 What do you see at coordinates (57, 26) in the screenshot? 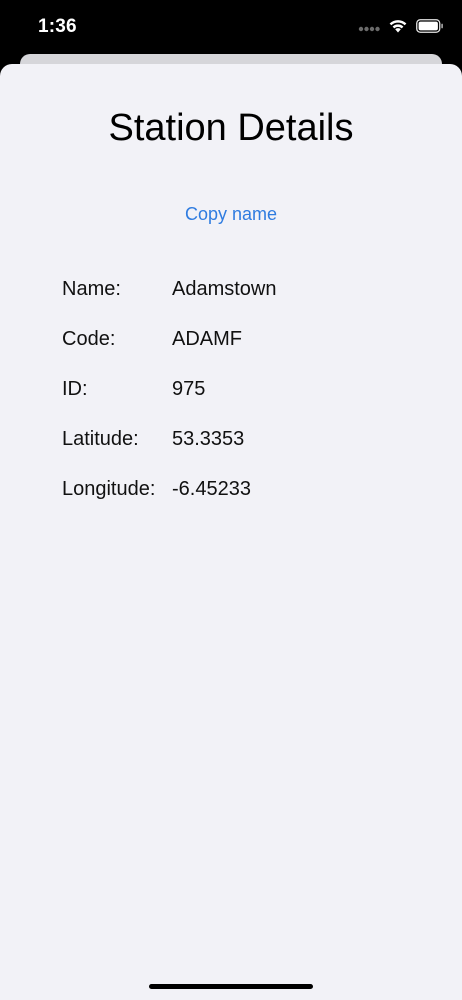
I see `status-time: 1:36` at bounding box center [57, 26].